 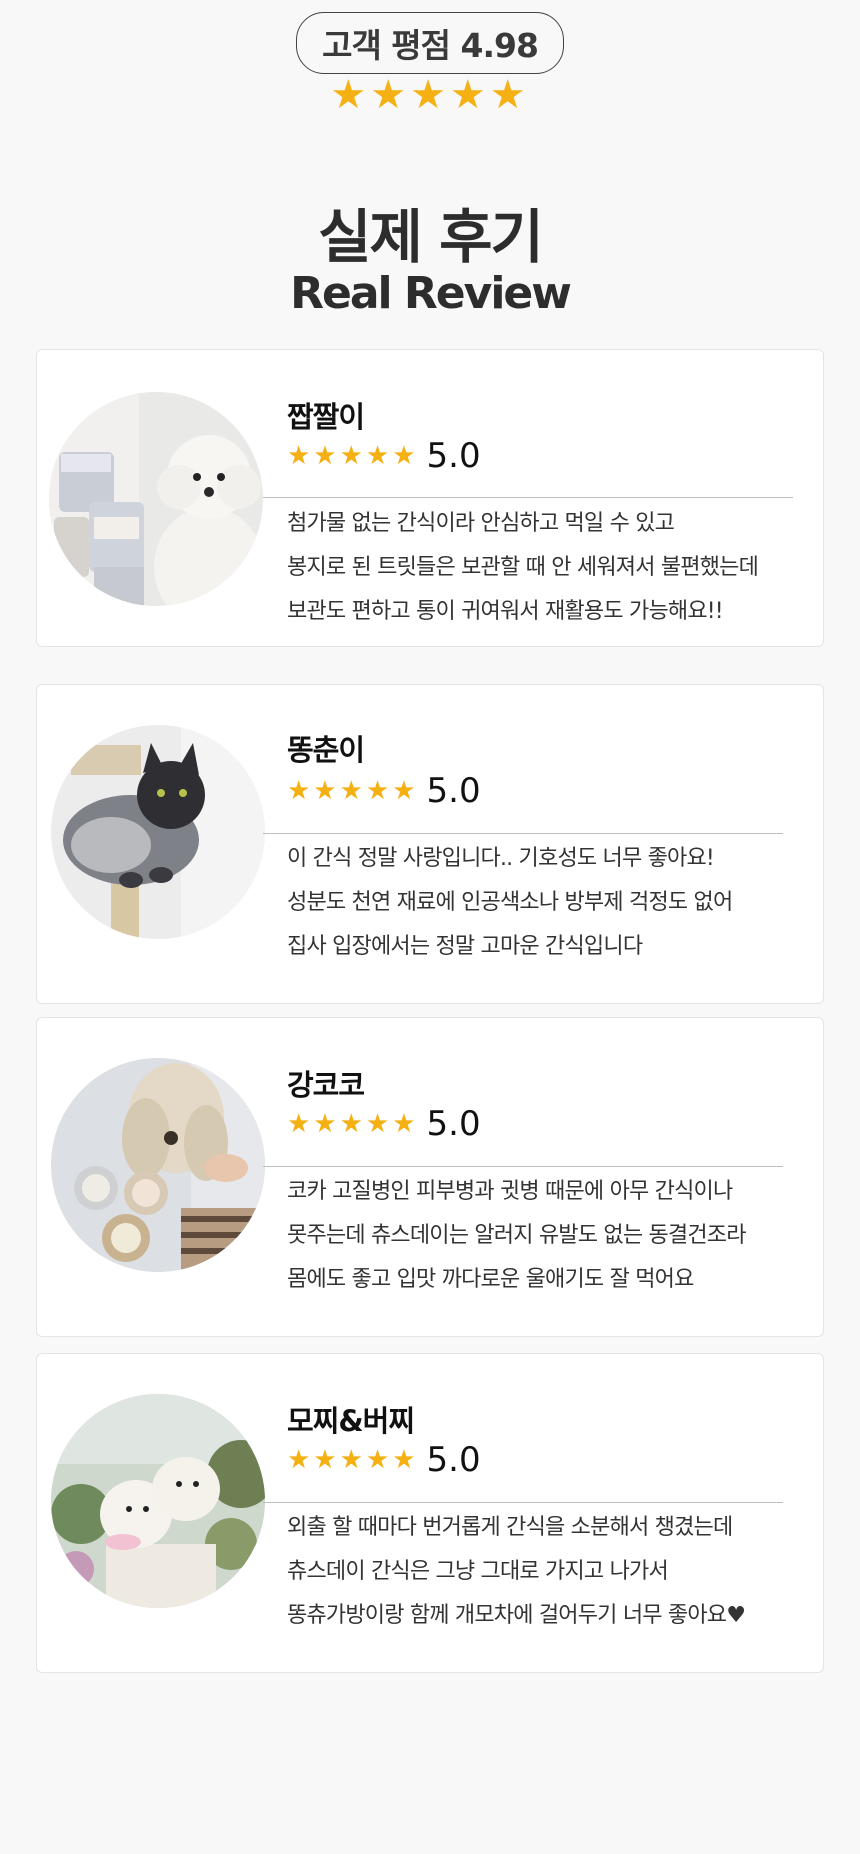 What do you see at coordinates (326, 417) in the screenshot?
I see `reviewer-name: 짭짤이` at bounding box center [326, 417].